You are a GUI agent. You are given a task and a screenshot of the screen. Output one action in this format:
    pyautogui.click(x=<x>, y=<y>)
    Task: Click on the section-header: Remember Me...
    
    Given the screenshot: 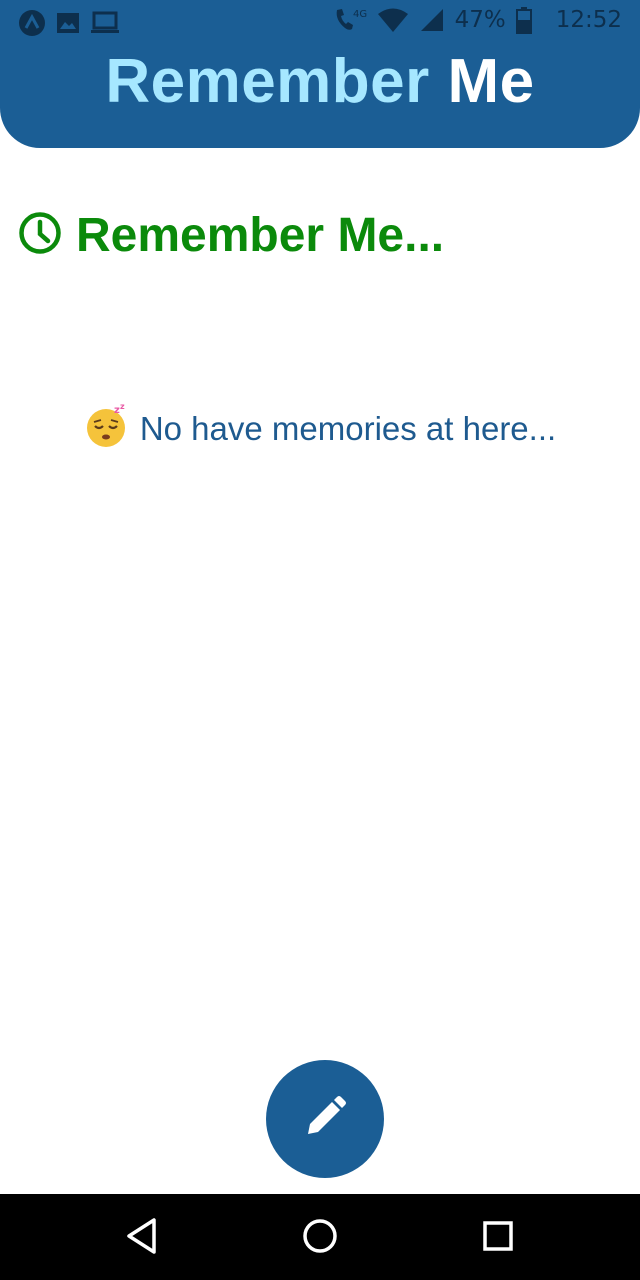 What is the action you would take?
    pyautogui.click(x=231, y=235)
    